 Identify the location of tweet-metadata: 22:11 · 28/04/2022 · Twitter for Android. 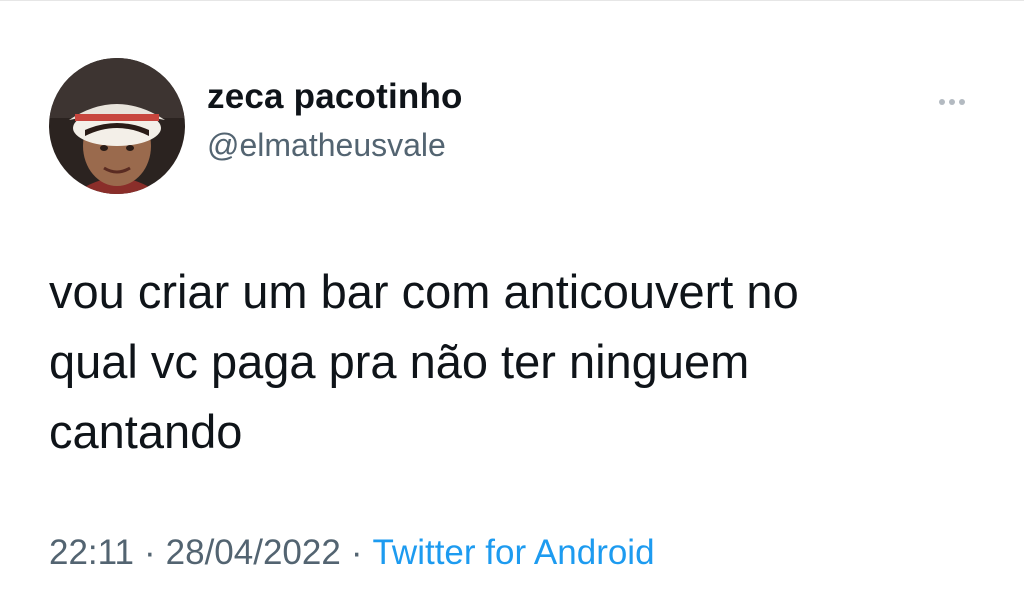
(352, 553).